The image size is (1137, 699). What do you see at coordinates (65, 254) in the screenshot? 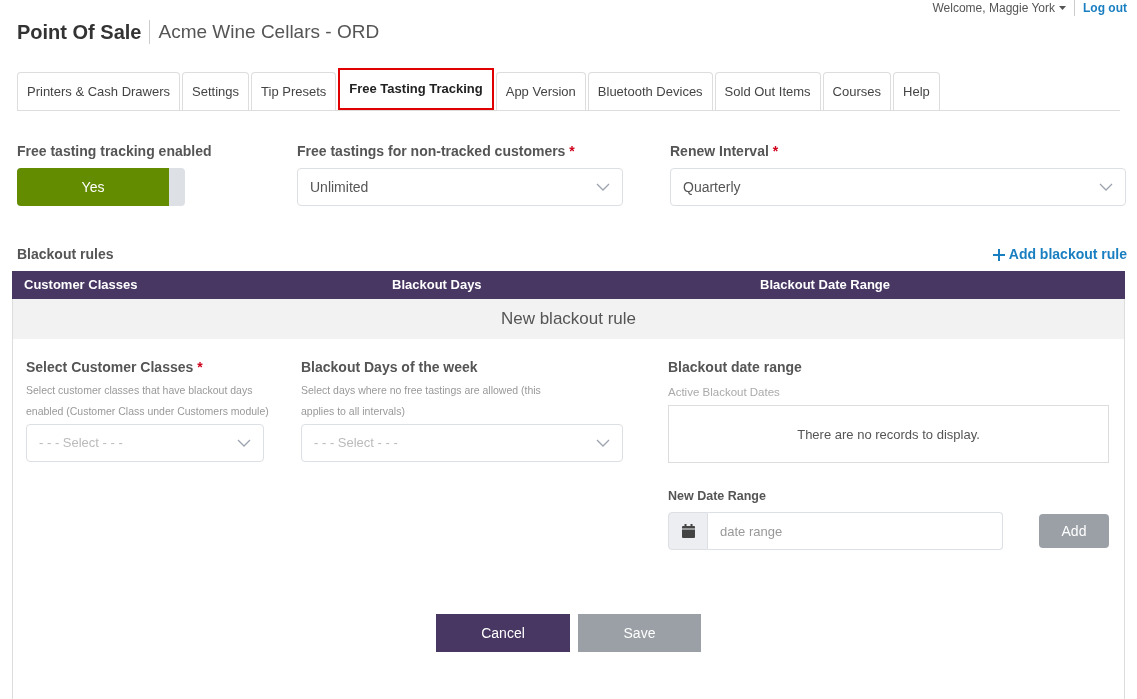
I see `section-title: Blackout rules` at bounding box center [65, 254].